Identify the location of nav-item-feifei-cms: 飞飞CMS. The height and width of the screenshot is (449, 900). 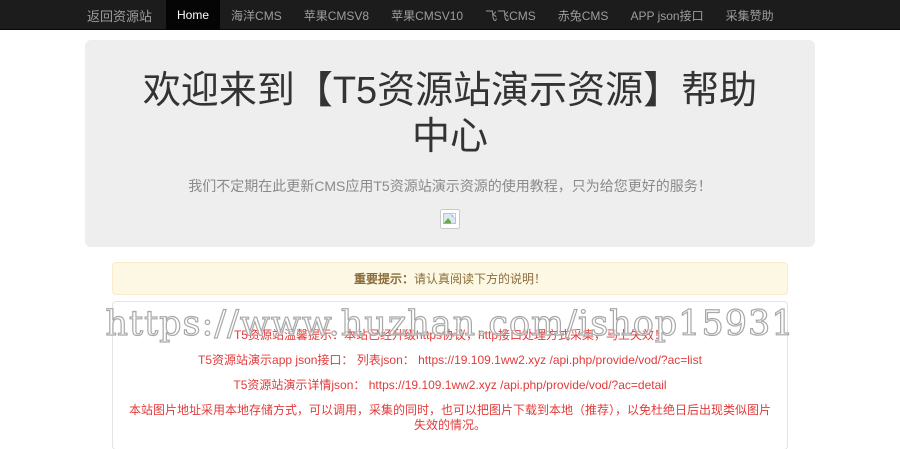
(510, 15).